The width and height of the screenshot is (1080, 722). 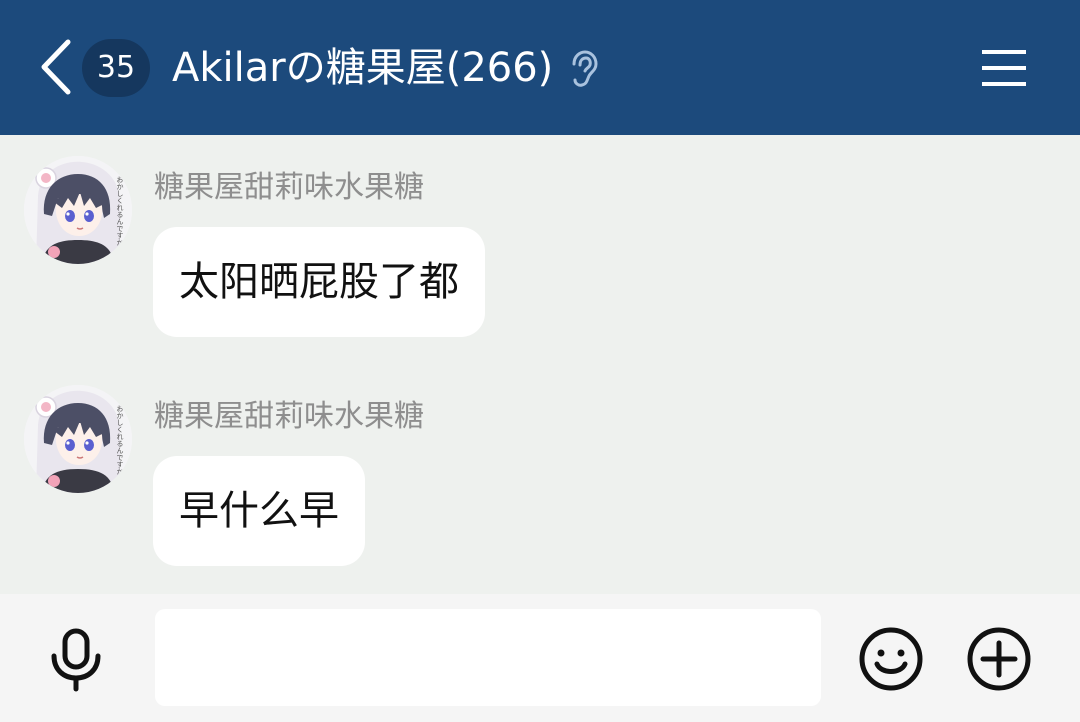 I want to click on voice-button, so click(x=76, y=660).